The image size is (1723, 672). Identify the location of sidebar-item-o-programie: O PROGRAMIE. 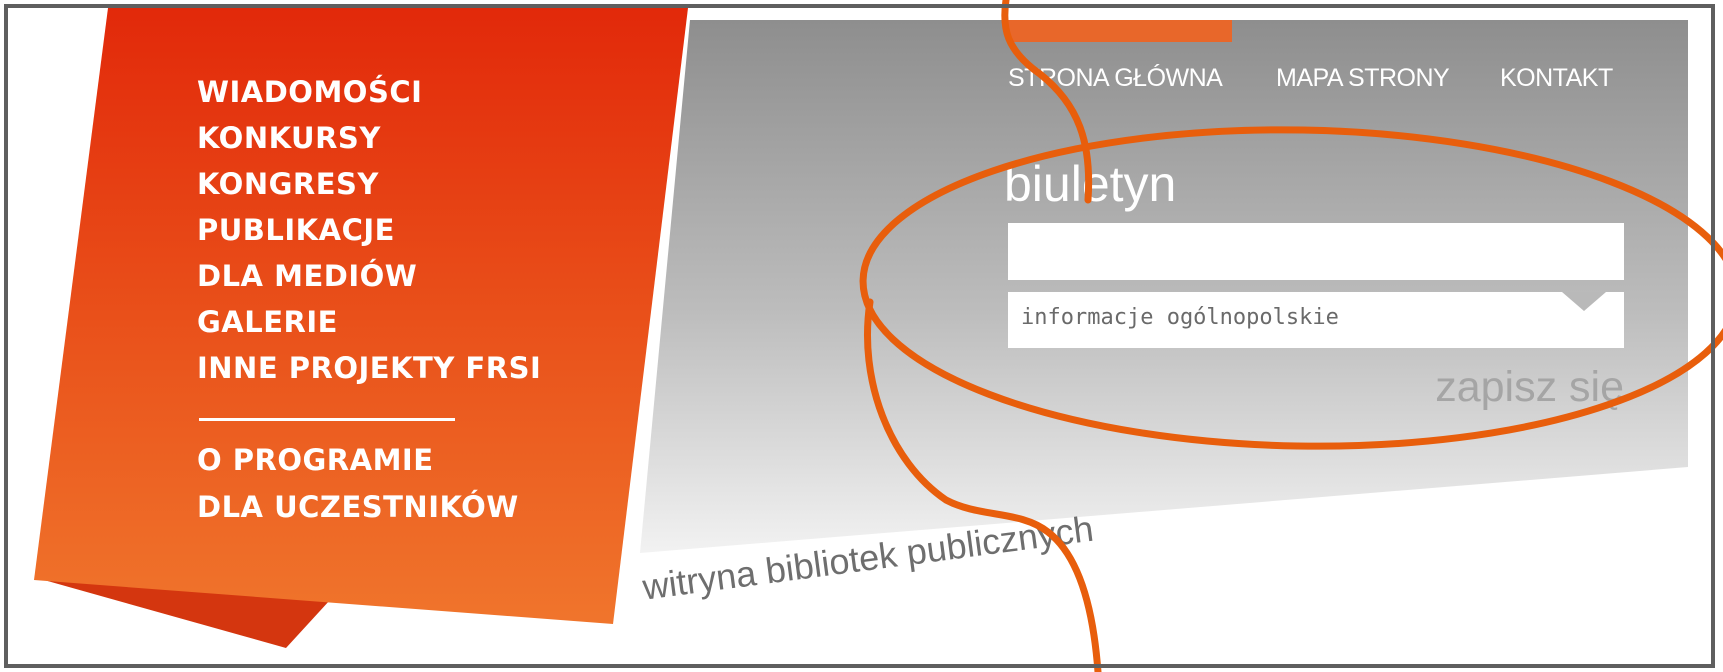
(315, 460).